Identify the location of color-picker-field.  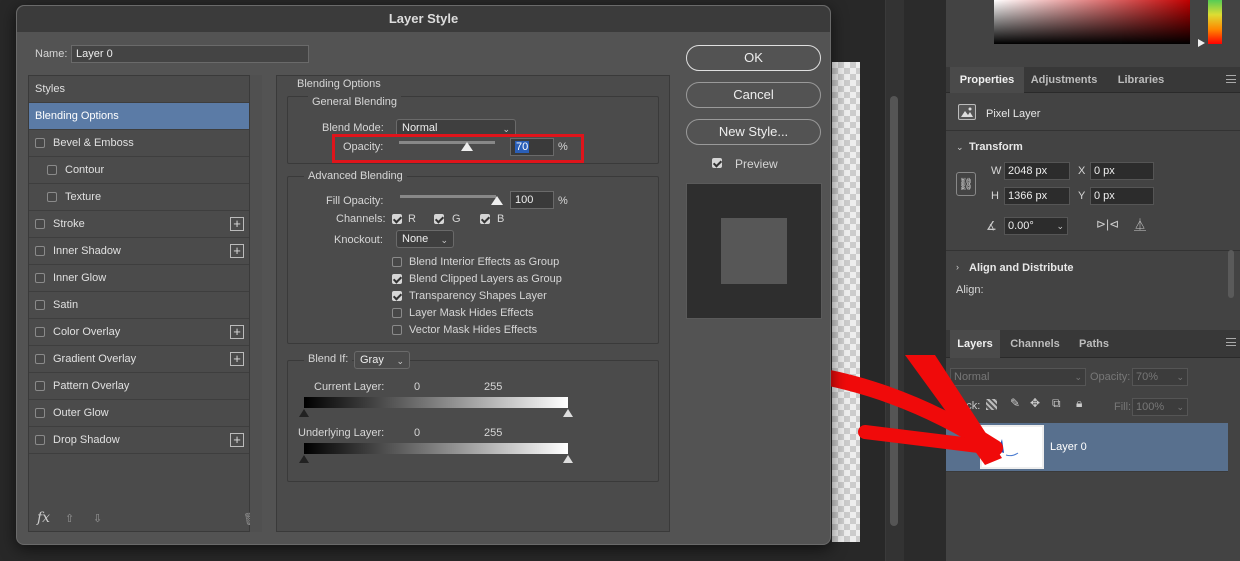
(1092, 22).